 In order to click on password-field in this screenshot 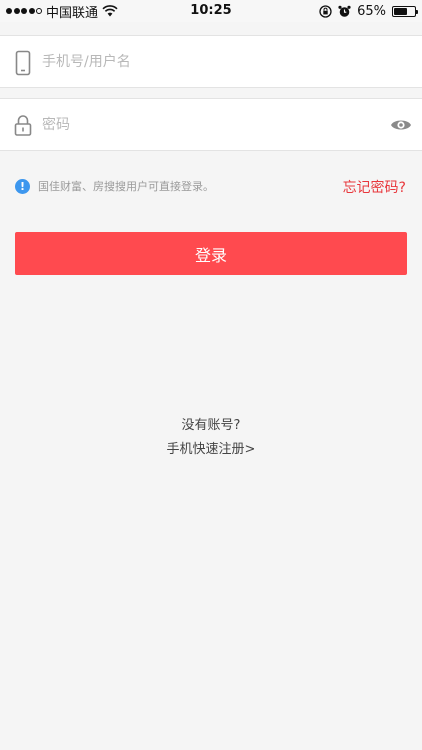, I will do `click(211, 124)`.